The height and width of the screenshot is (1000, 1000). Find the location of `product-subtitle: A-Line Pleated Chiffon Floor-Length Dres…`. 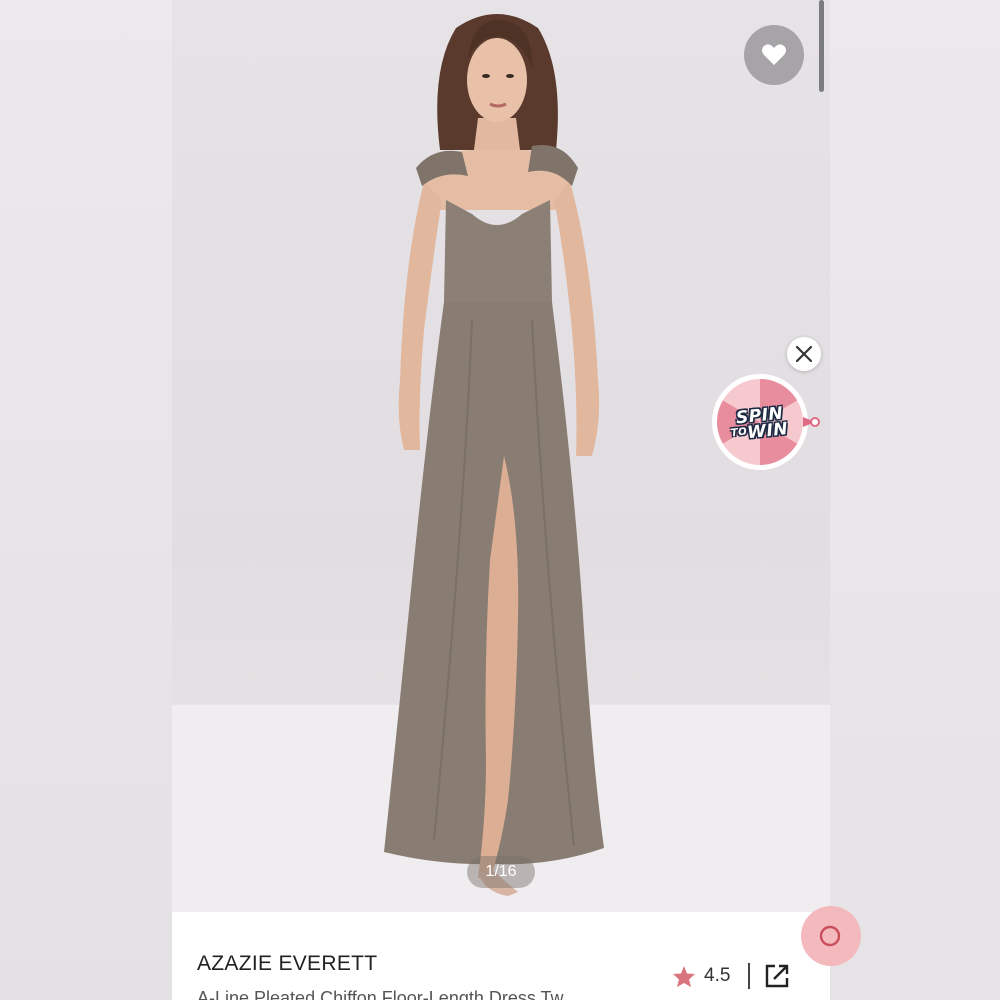

product-subtitle: A-Line Pleated Chiffon Floor-Length Dres… is located at coordinates (380, 994).